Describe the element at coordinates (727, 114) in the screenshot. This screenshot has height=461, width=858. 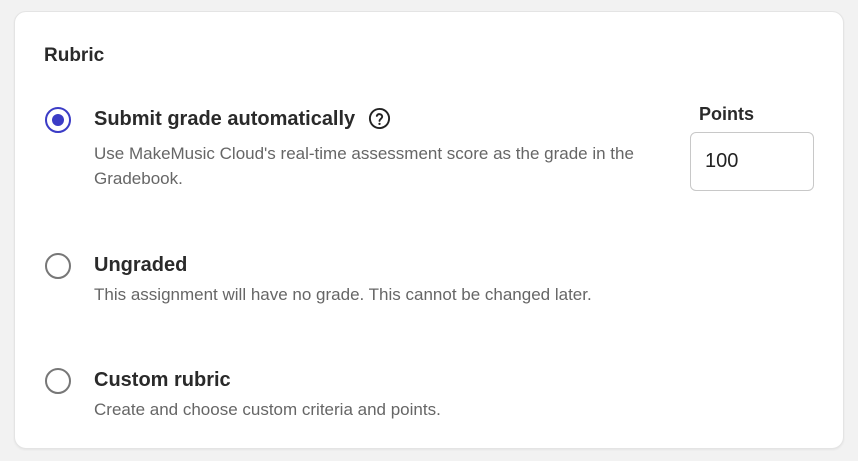
I see `points-label: Points` at that location.